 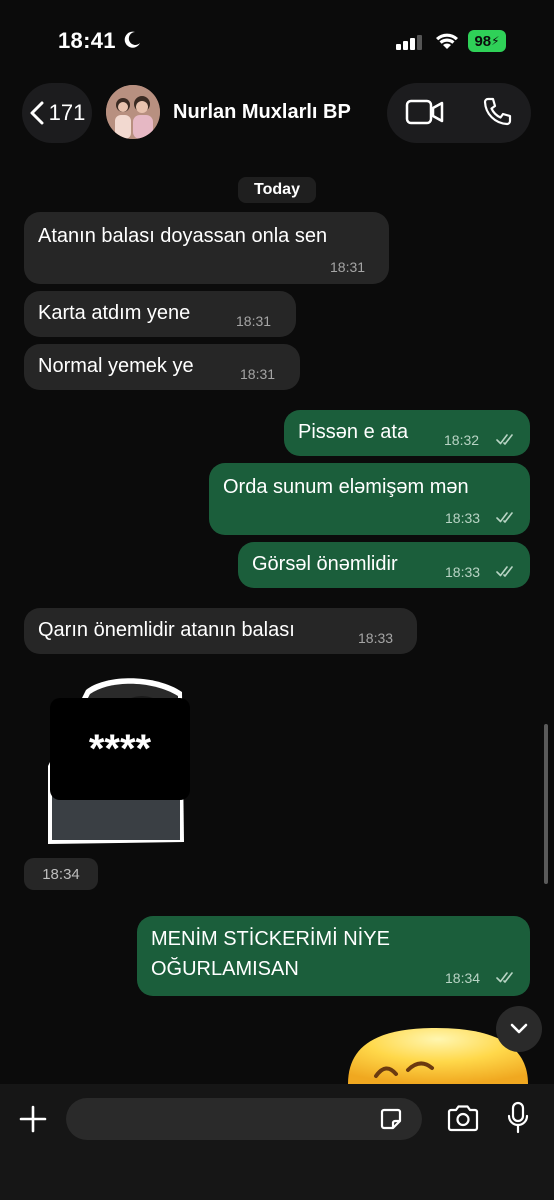 I want to click on plus-icon, so click(x=33, y=1119).